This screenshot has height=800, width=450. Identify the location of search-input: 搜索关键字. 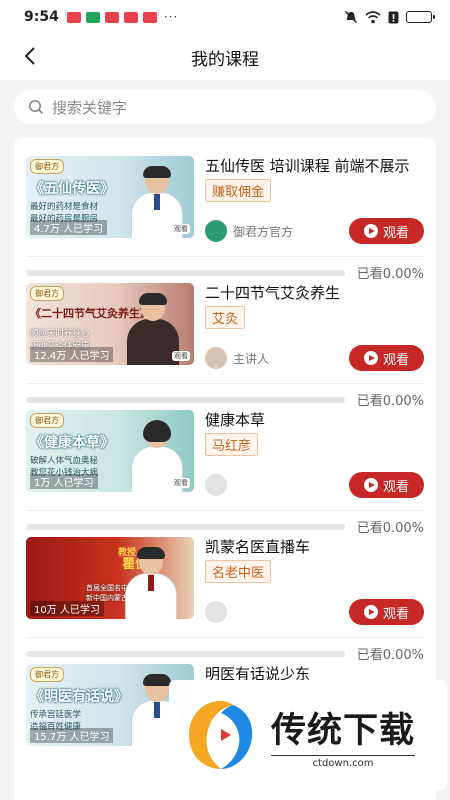
(225, 107).